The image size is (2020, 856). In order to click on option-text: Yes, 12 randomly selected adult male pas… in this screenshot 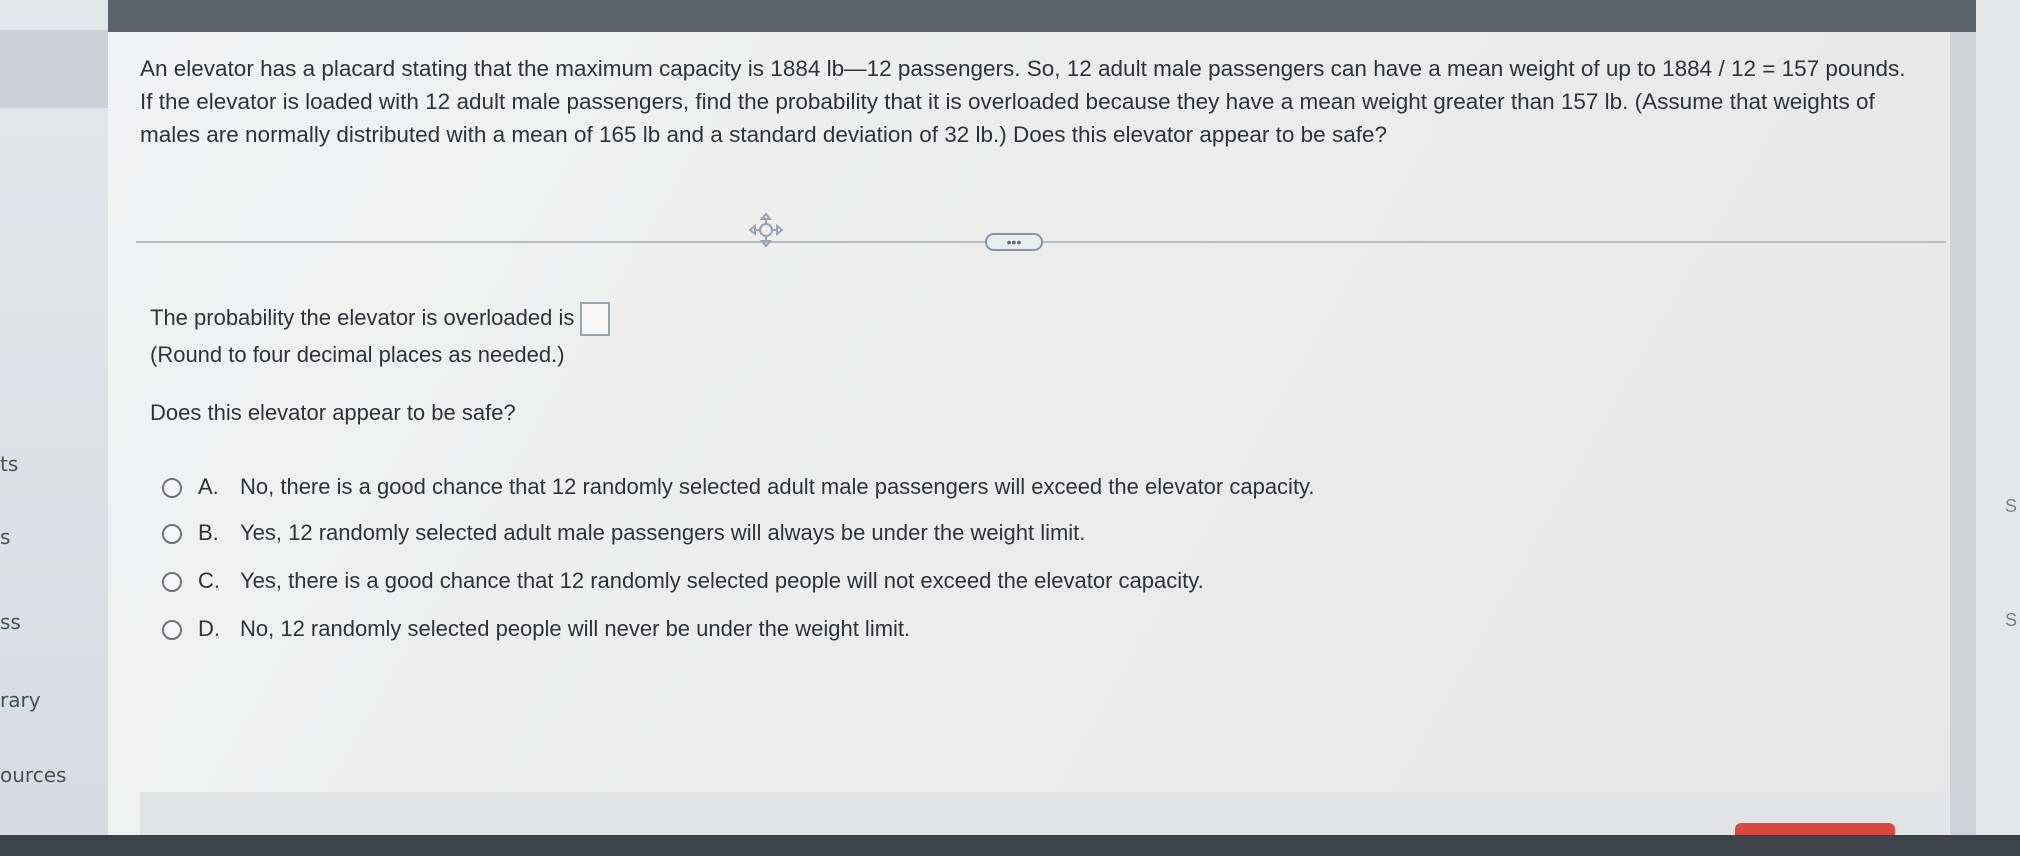, I will do `click(663, 532)`.